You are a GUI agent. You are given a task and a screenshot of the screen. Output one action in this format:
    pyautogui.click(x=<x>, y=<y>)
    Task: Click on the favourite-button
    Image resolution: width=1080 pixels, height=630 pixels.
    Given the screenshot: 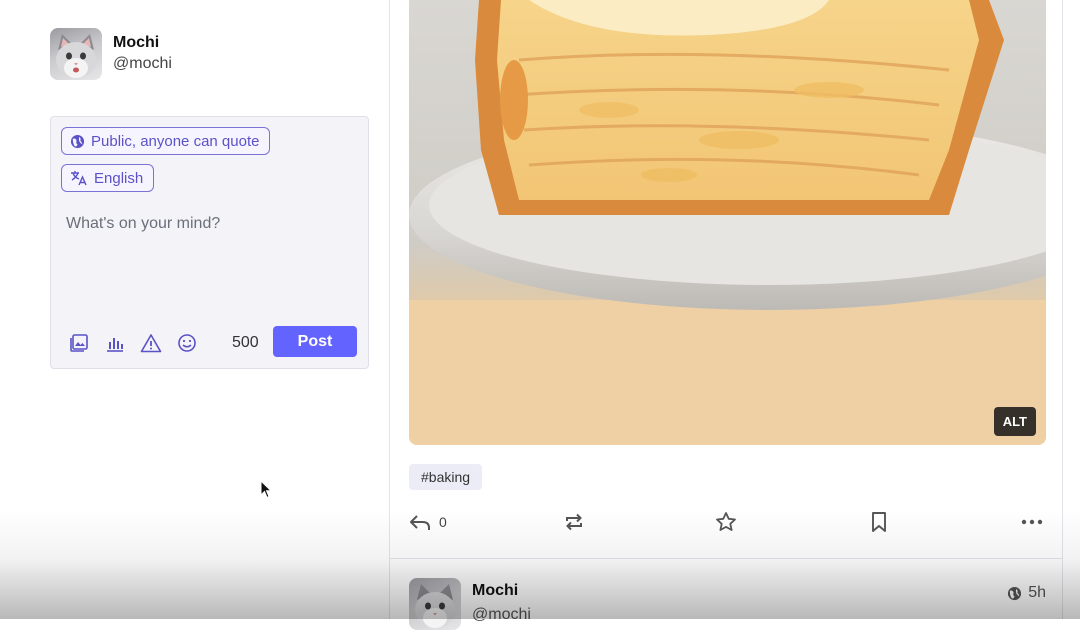 What is the action you would take?
    pyautogui.click(x=726, y=522)
    